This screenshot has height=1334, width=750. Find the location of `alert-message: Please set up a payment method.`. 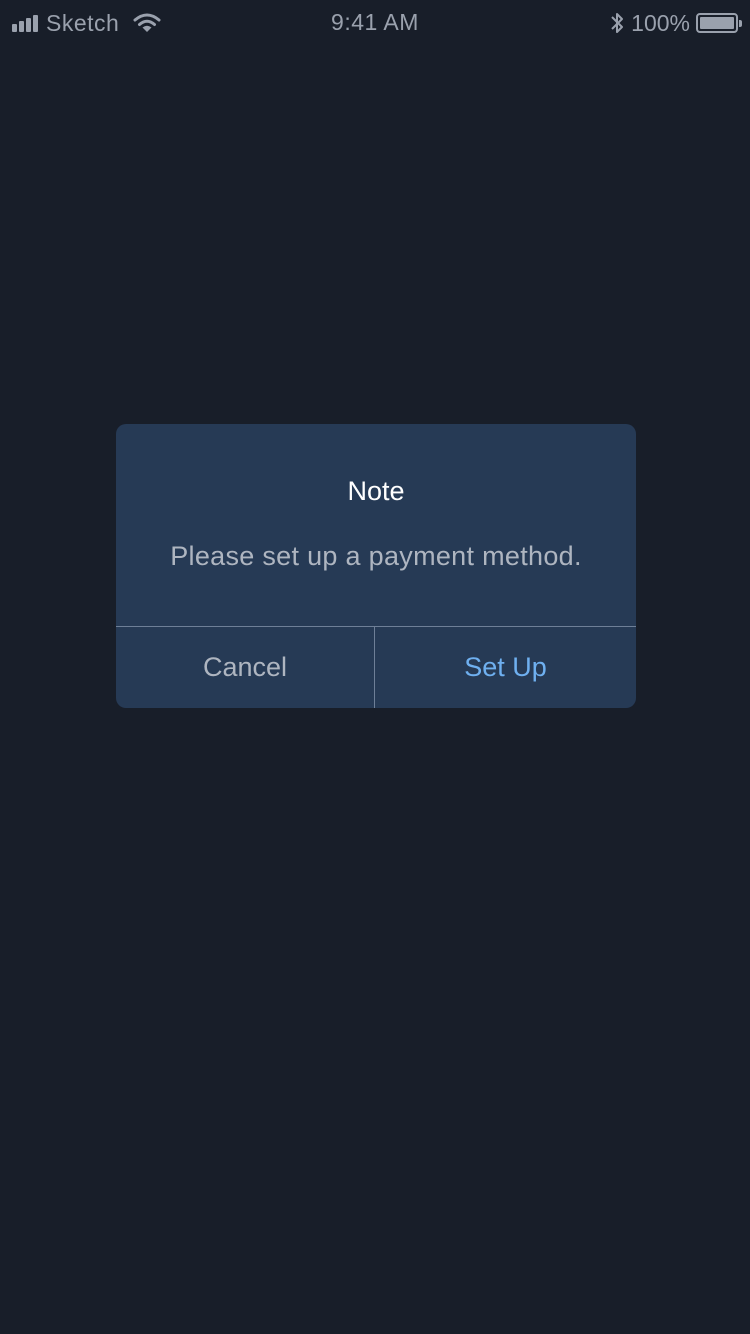

alert-message: Please set up a payment method. is located at coordinates (376, 556).